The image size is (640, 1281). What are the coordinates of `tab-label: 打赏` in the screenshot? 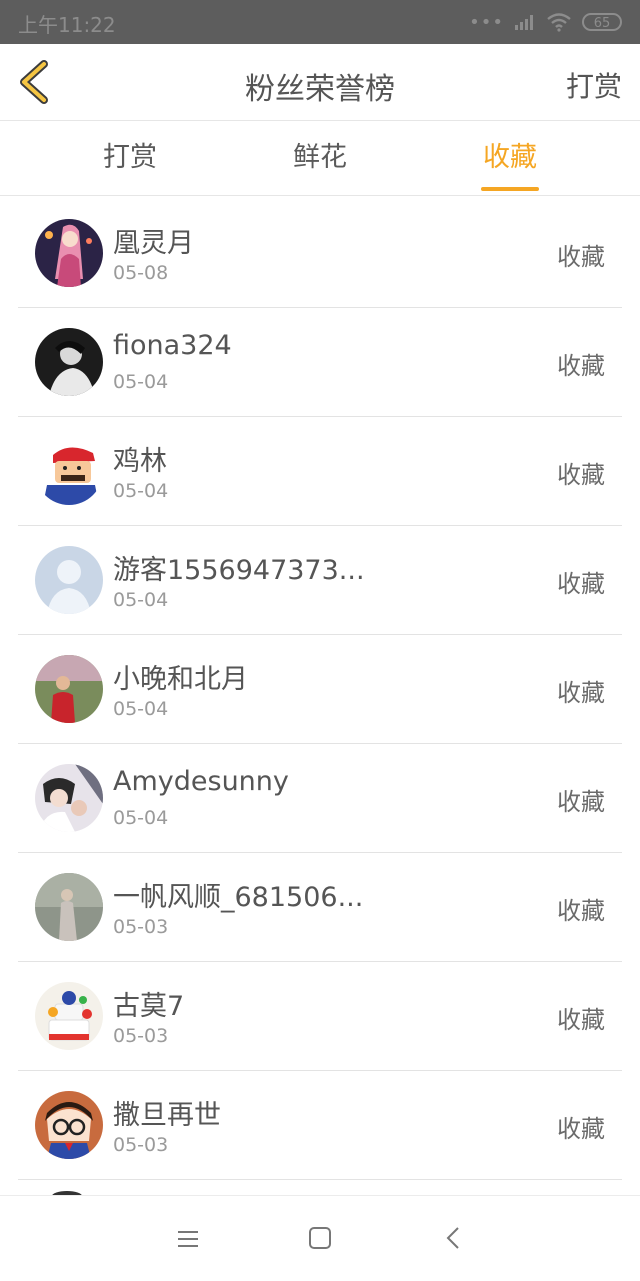 It's located at (130, 157).